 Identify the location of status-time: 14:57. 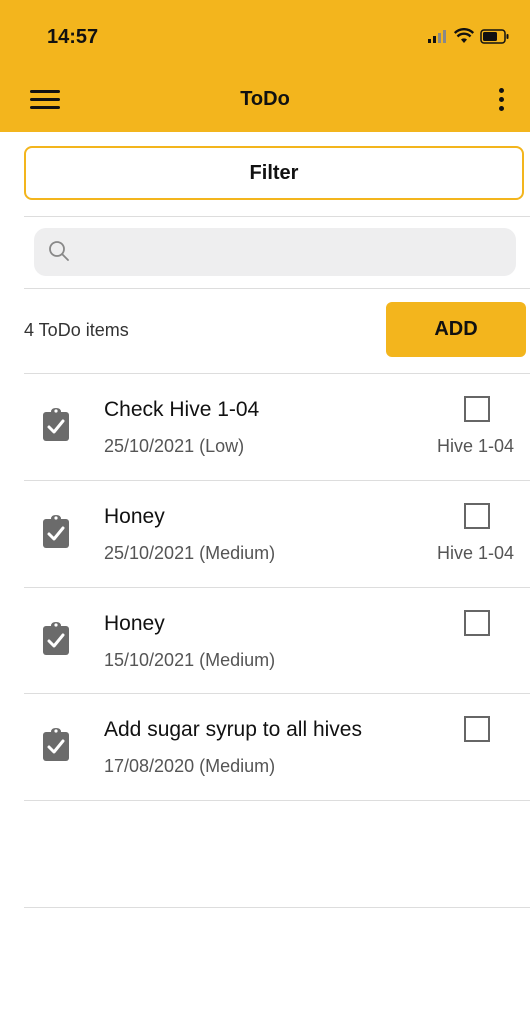
(73, 37).